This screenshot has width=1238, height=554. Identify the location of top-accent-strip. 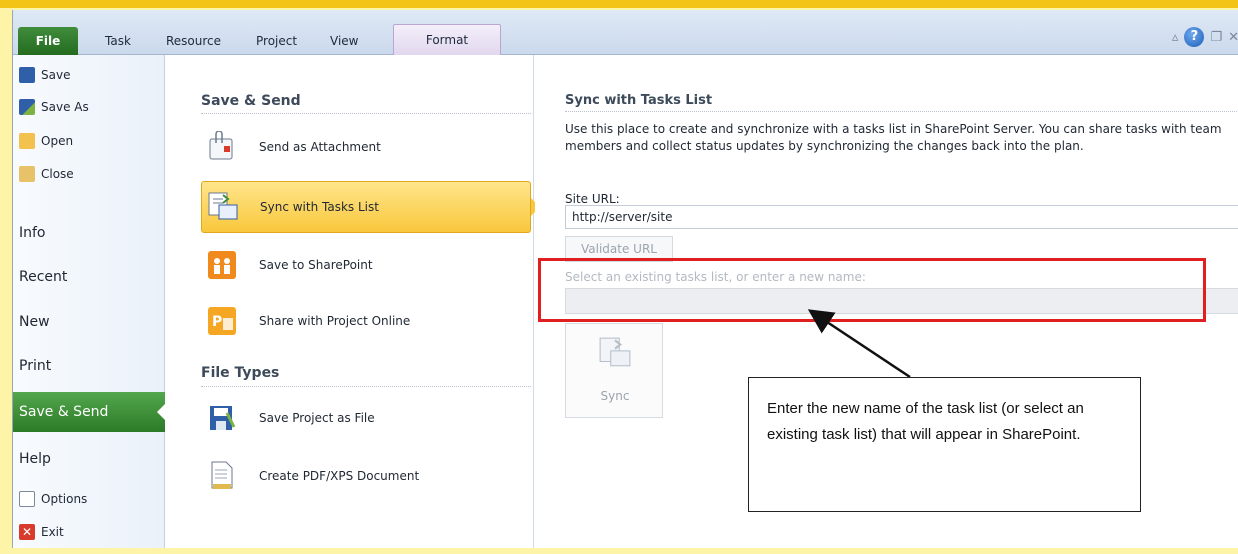
(619, 4).